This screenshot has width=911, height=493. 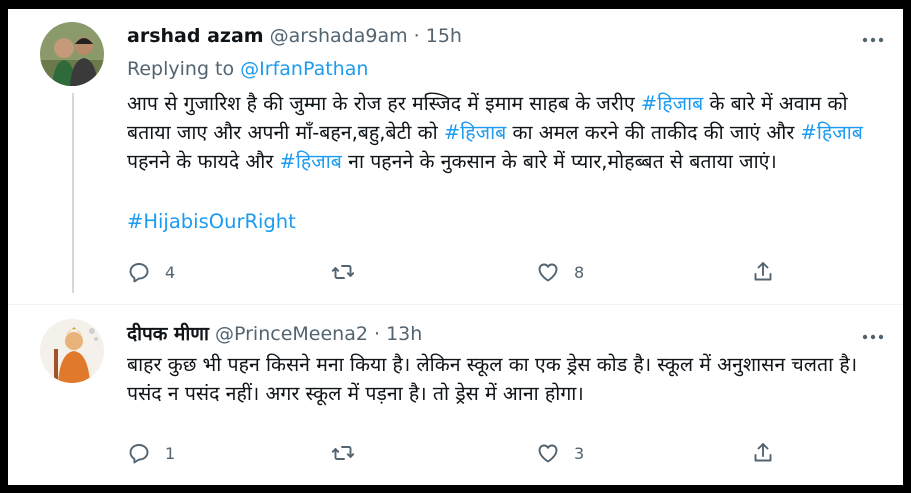 I want to click on author-handle: @PrinceMeena2, so click(x=291, y=334).